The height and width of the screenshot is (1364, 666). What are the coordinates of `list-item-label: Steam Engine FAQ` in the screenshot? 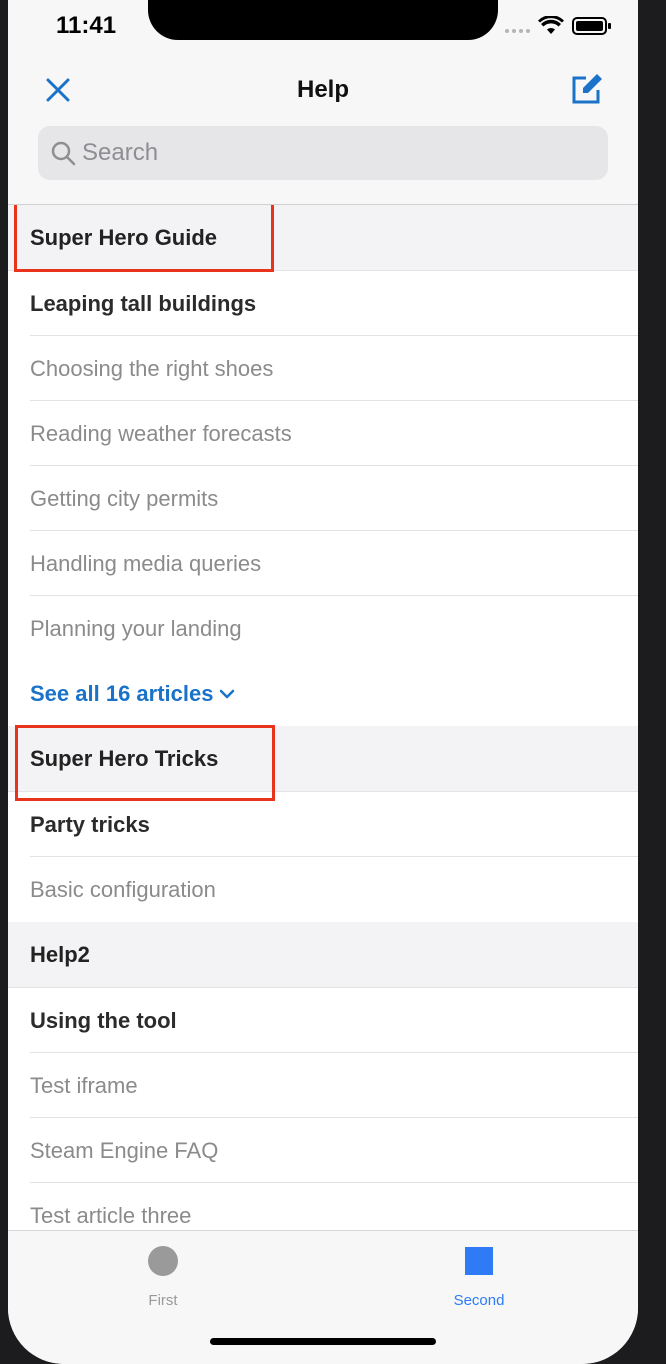 It's located at (124, 1150).